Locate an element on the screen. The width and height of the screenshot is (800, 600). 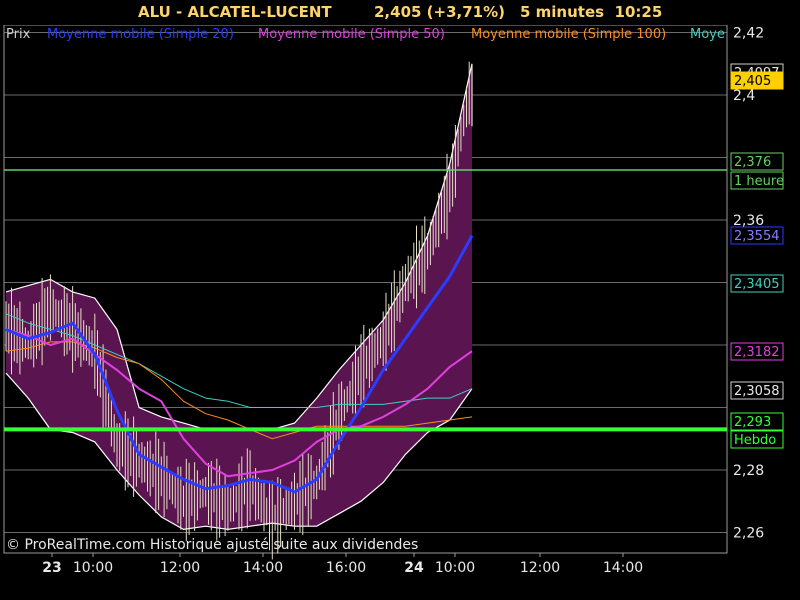
price-tag-label: 2,376 is located at coordinates (752, 162).